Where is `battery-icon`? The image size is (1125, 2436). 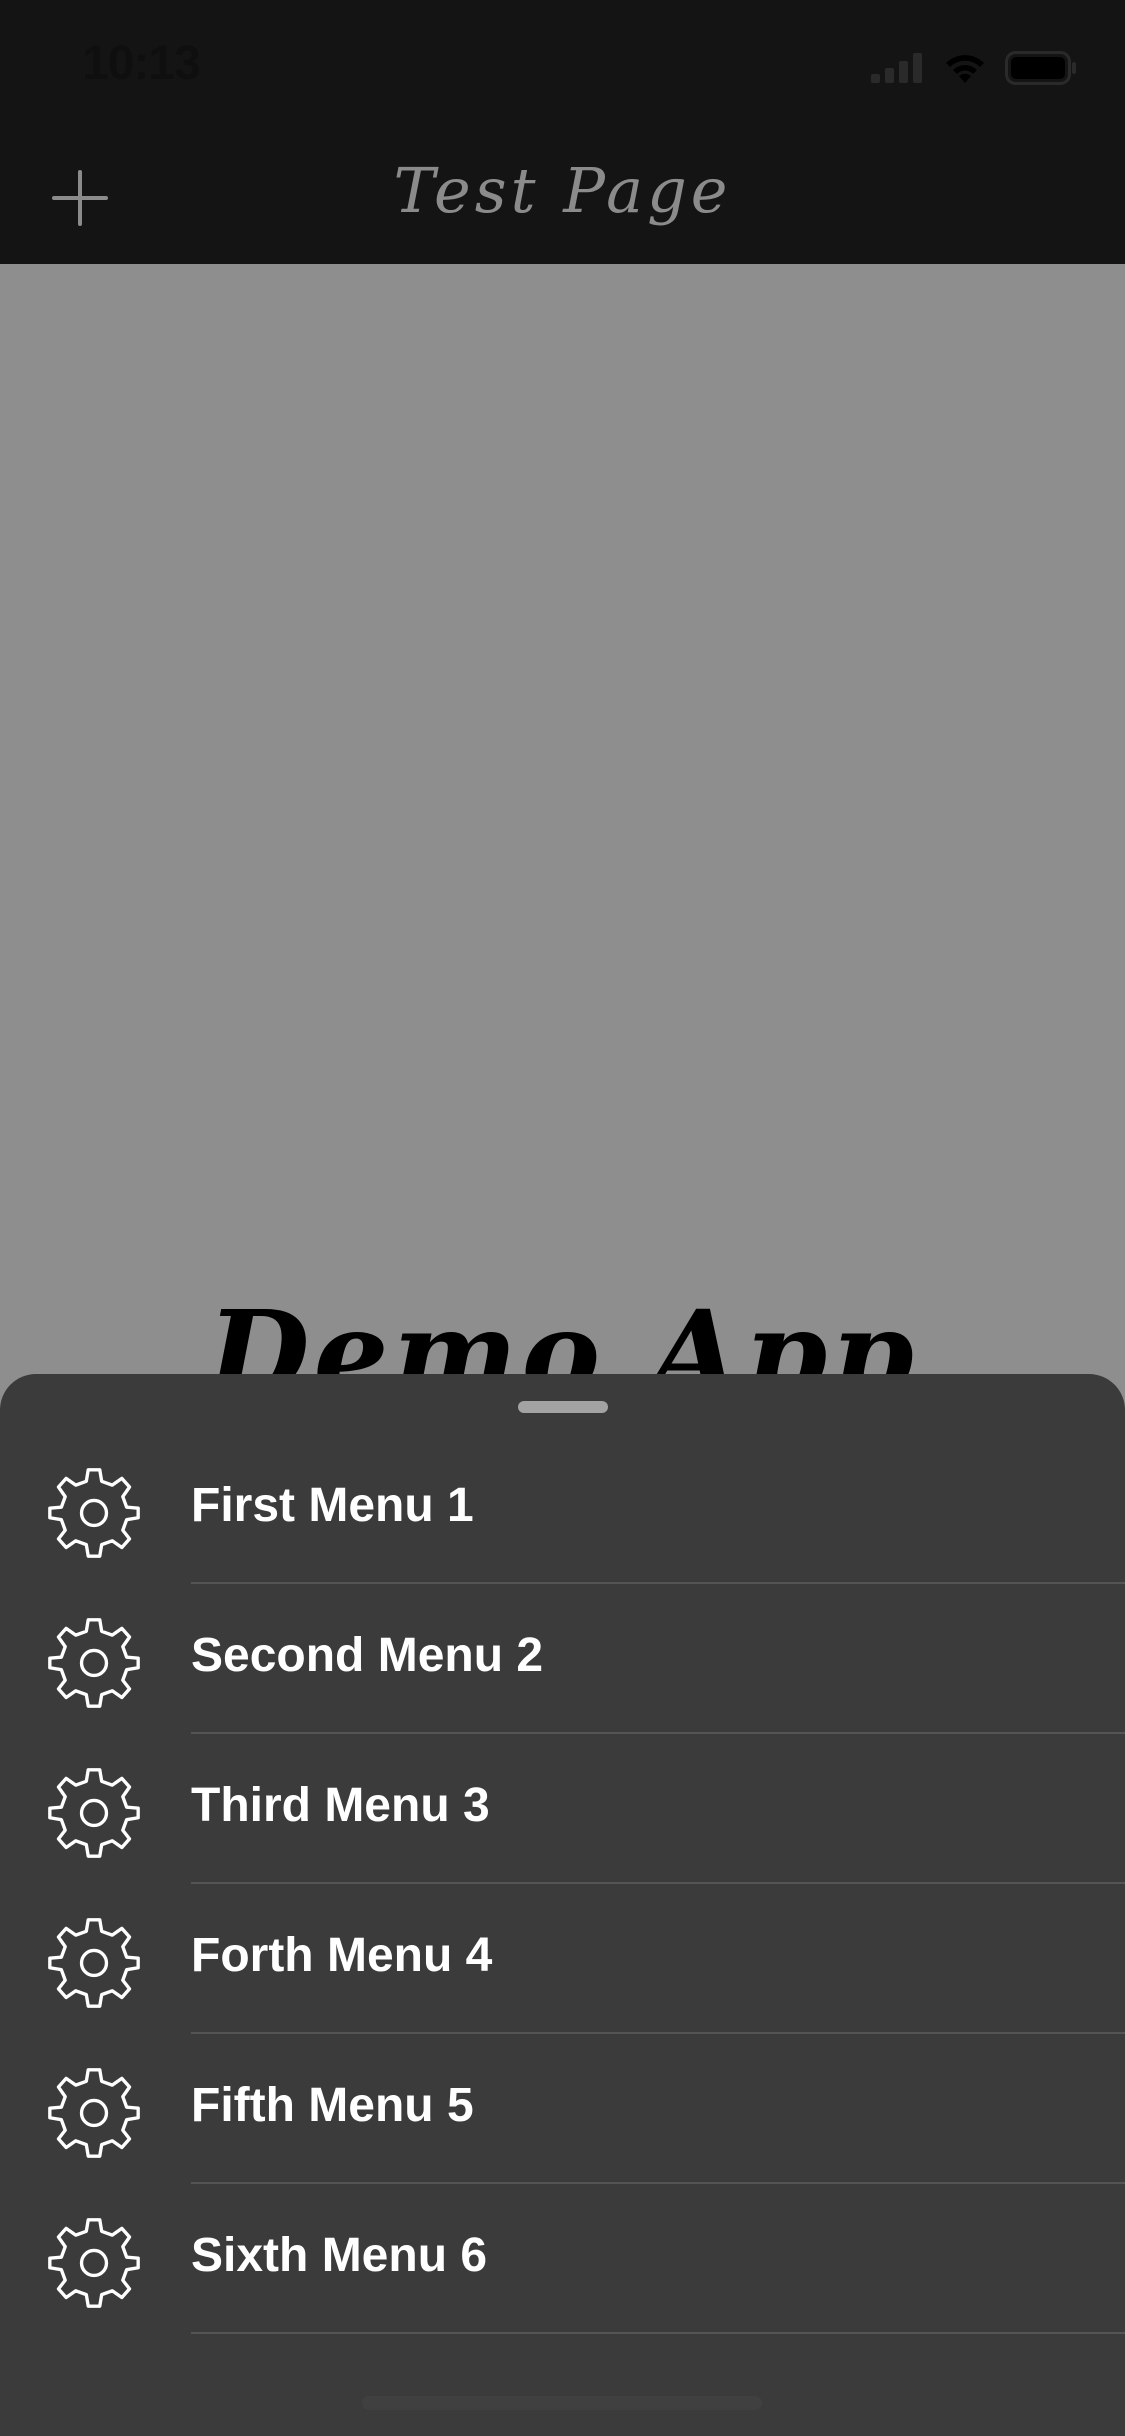 battery-icon is located at coordinates (1040, 68).